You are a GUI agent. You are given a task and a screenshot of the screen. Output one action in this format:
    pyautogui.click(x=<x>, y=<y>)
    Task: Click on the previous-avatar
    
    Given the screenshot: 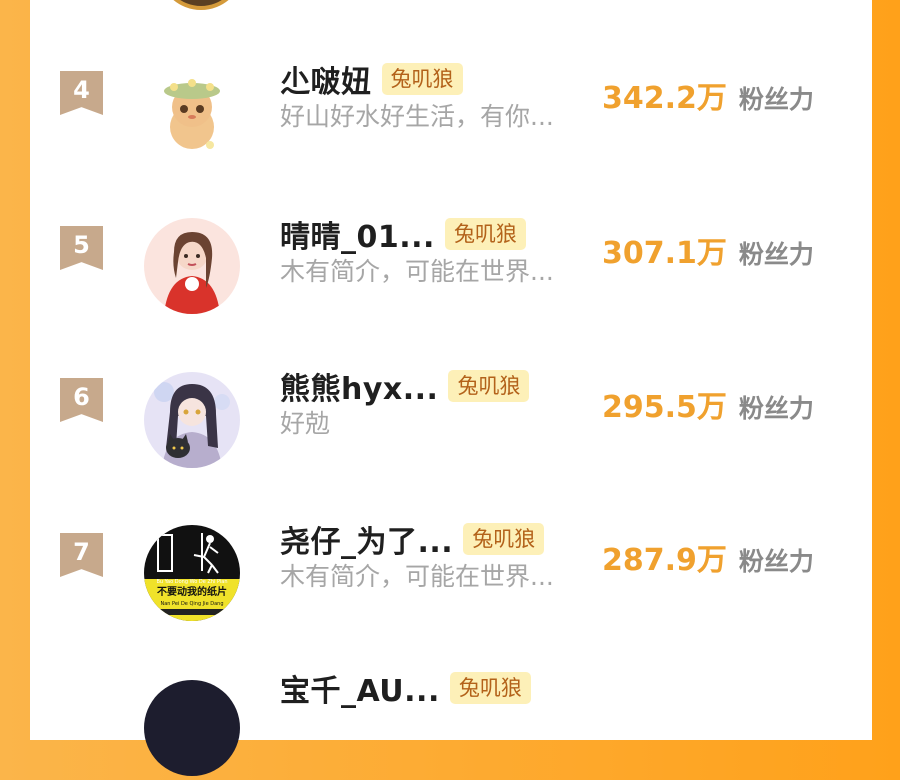 What is the action you would take?
    pyautogui.click(x=201, y=5)
    